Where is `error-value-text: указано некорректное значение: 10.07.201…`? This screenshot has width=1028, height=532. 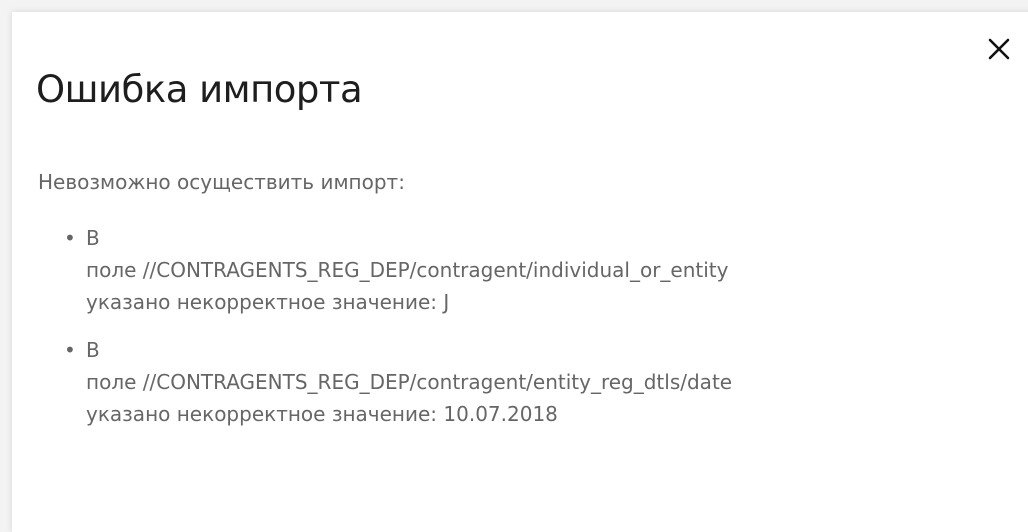
error-value-text: указано некорректное значение: 10.07.201… is located at coordinates (322, 414).